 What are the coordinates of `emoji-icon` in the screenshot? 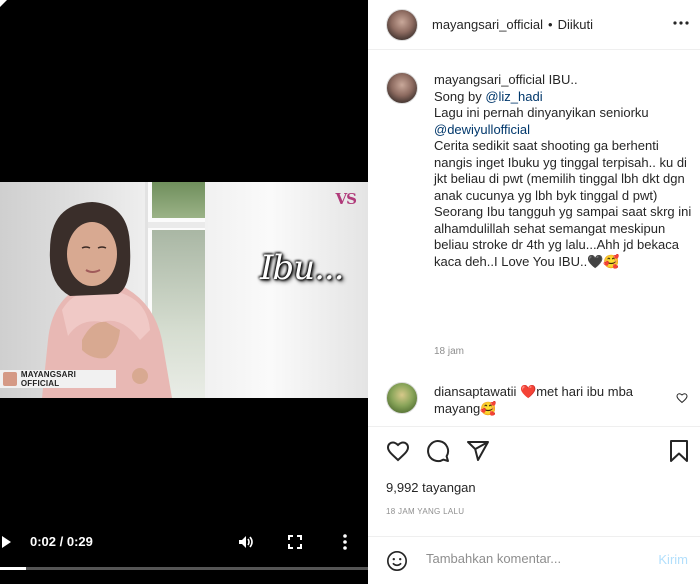 It's located at (397, 561).